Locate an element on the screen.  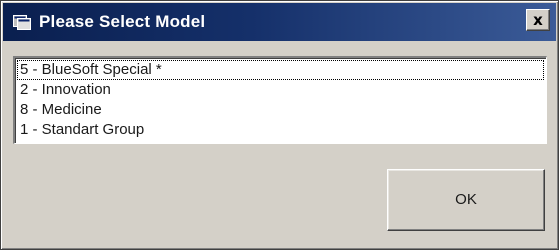
window-title: Please Select Model is located at coordinates (122, 21).